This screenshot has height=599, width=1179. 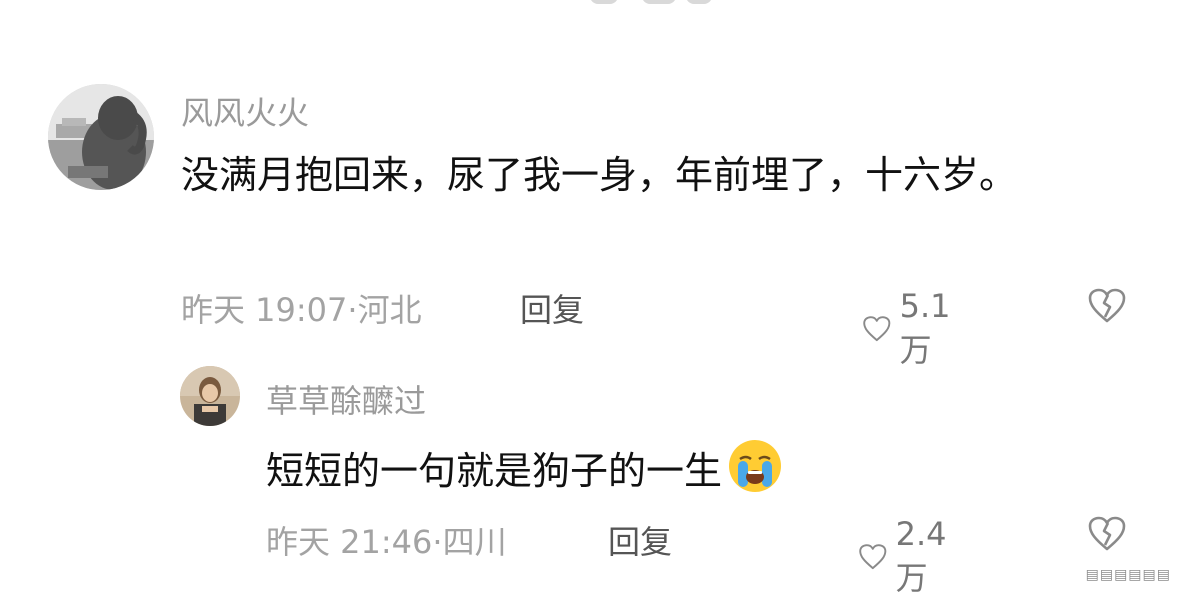 I want to click on like-button: 2.4万, so click(x=907, y=557).